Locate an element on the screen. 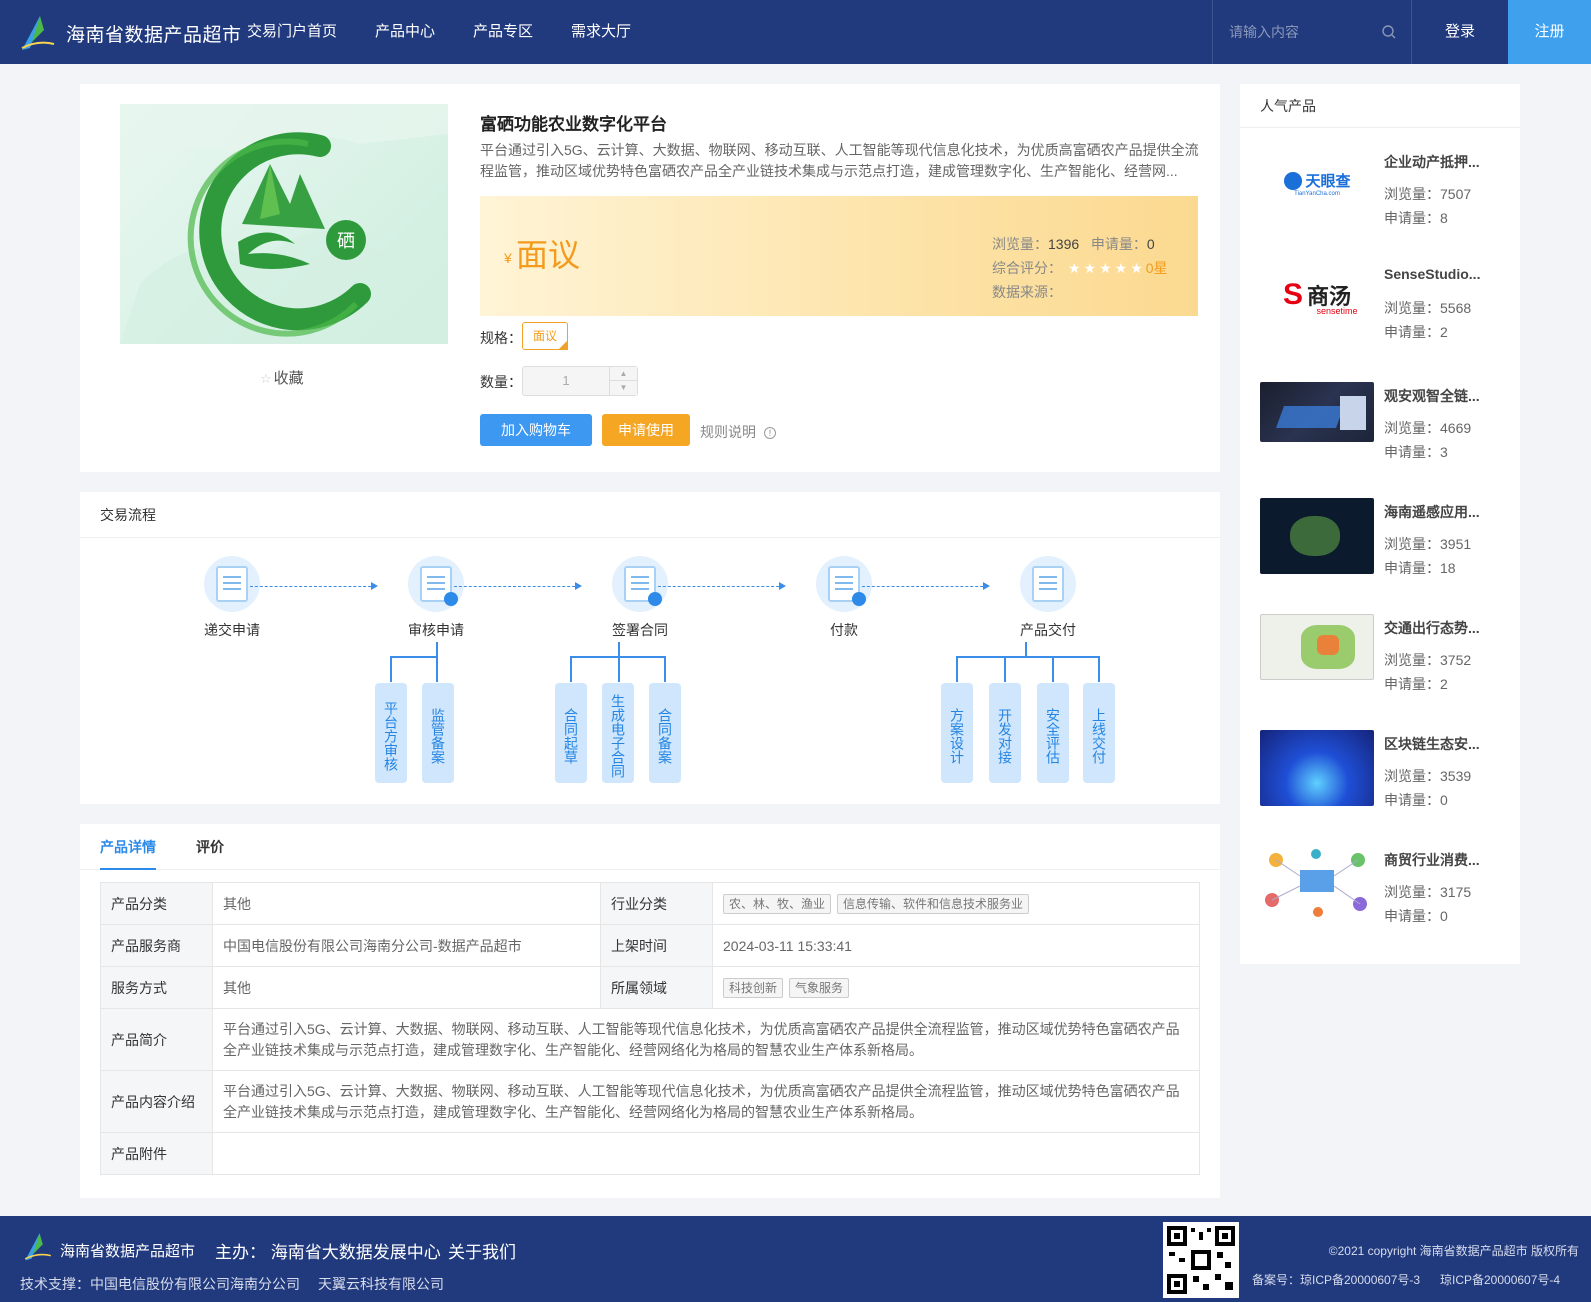 The image size is (1591, 1302). icp-record-2: 琼ICP备20000607号-4 is located at coordinates (1500, 1279).